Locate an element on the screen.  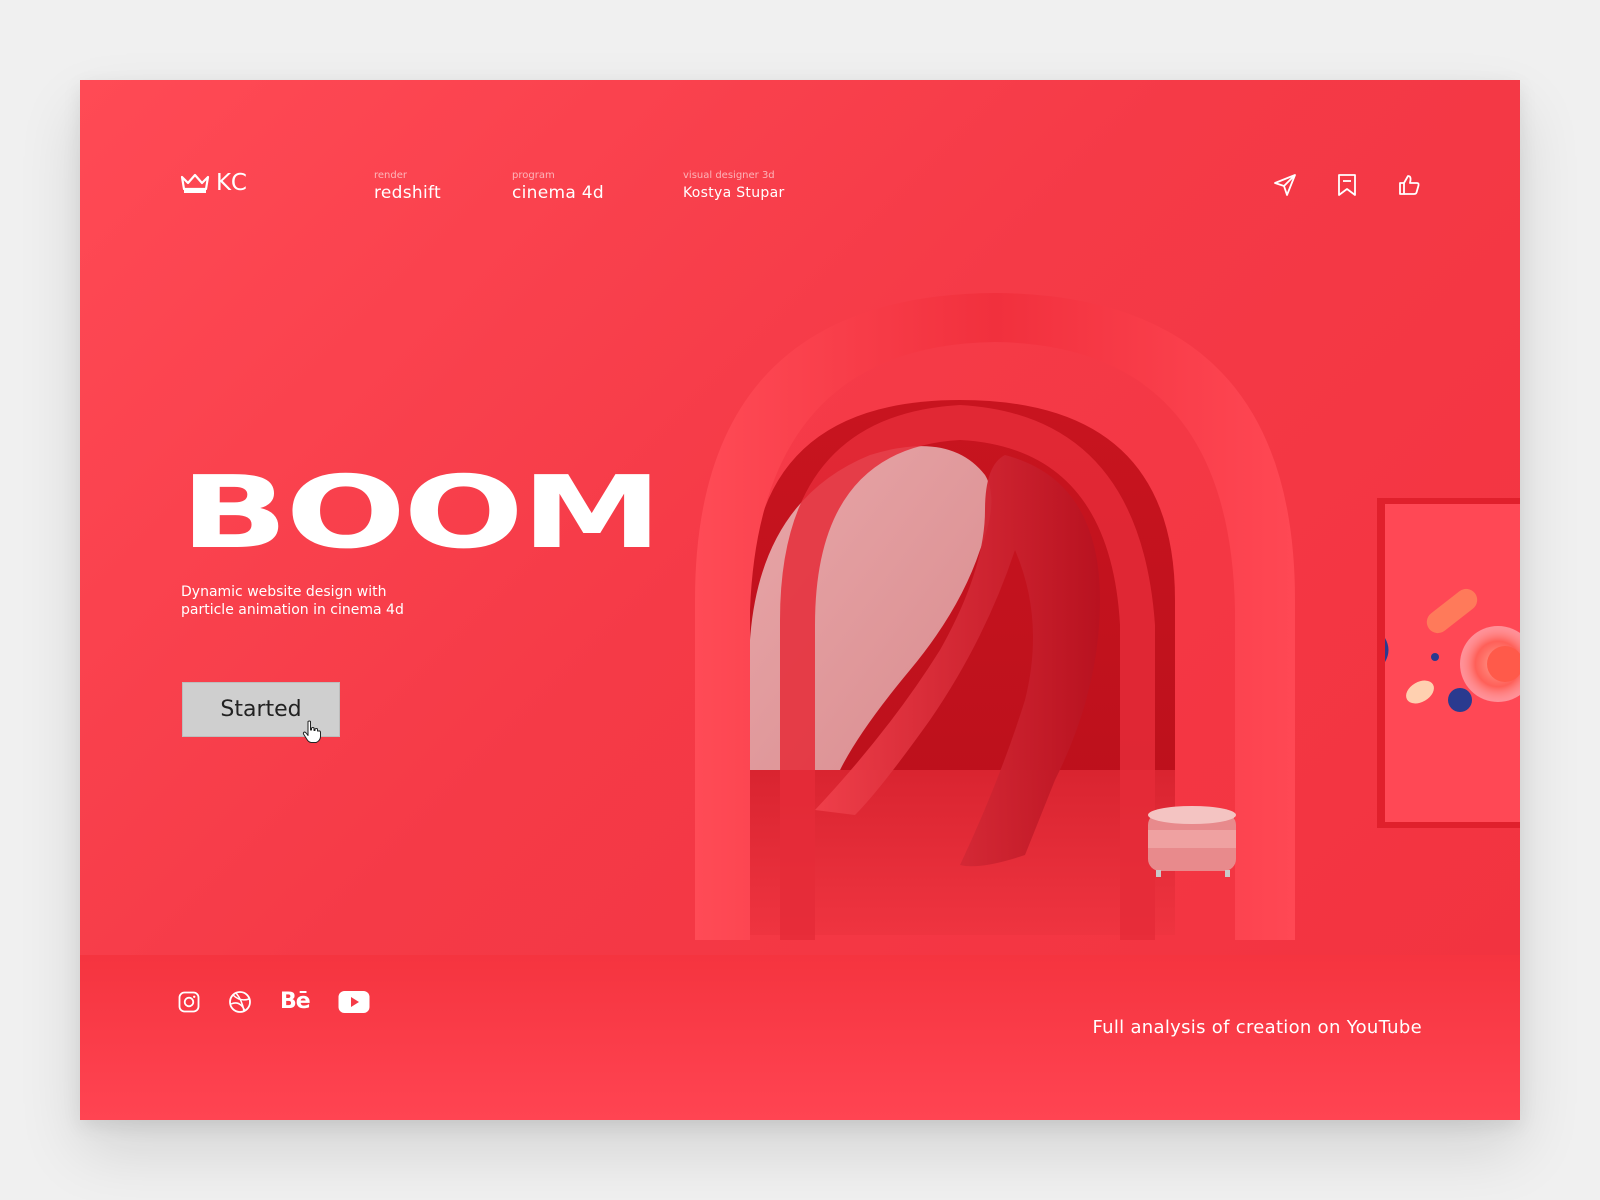
hero-subtitle-line: Dynamic website design with is located at coordinates (284, 592).